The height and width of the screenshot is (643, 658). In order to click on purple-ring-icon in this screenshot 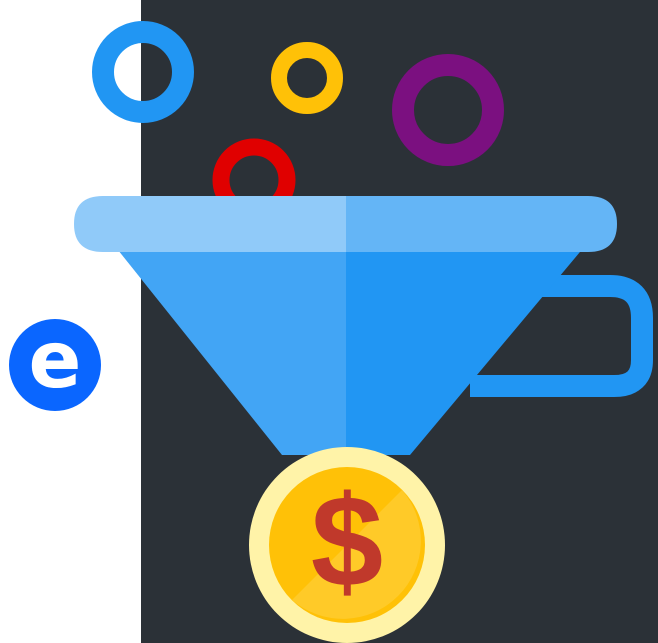, I will do `click(448, 110)`.